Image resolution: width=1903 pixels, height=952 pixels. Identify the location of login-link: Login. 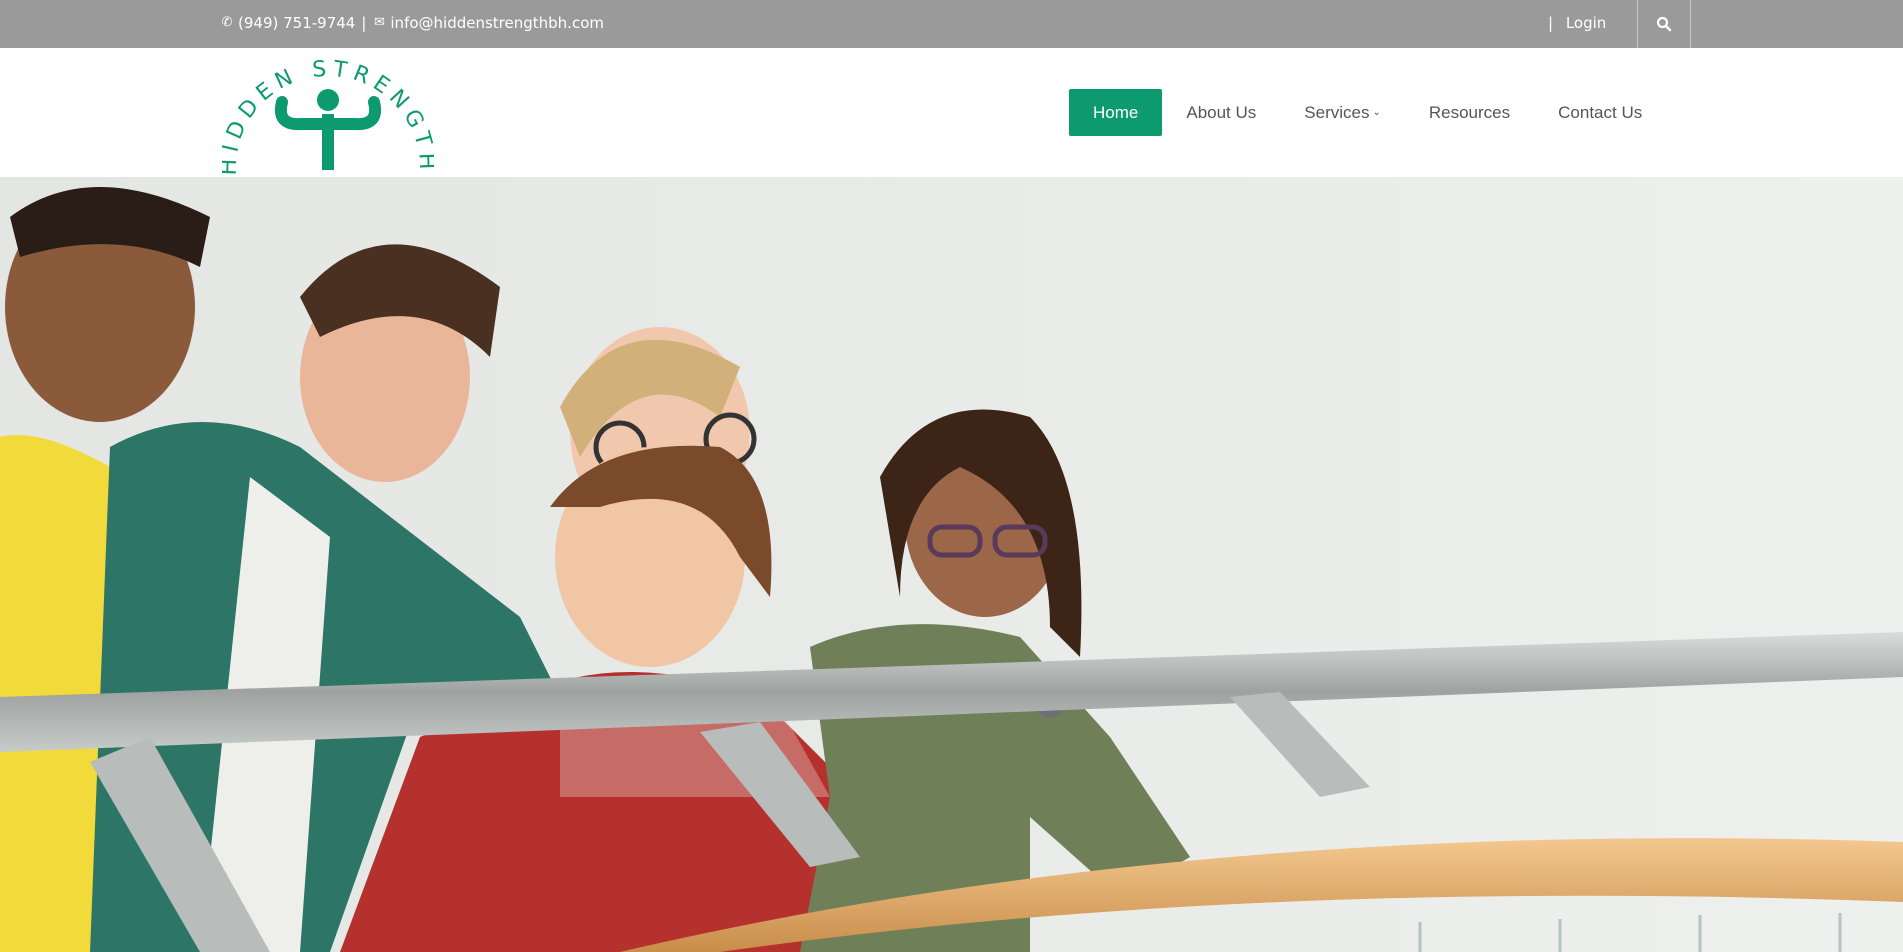
(1586, 23).